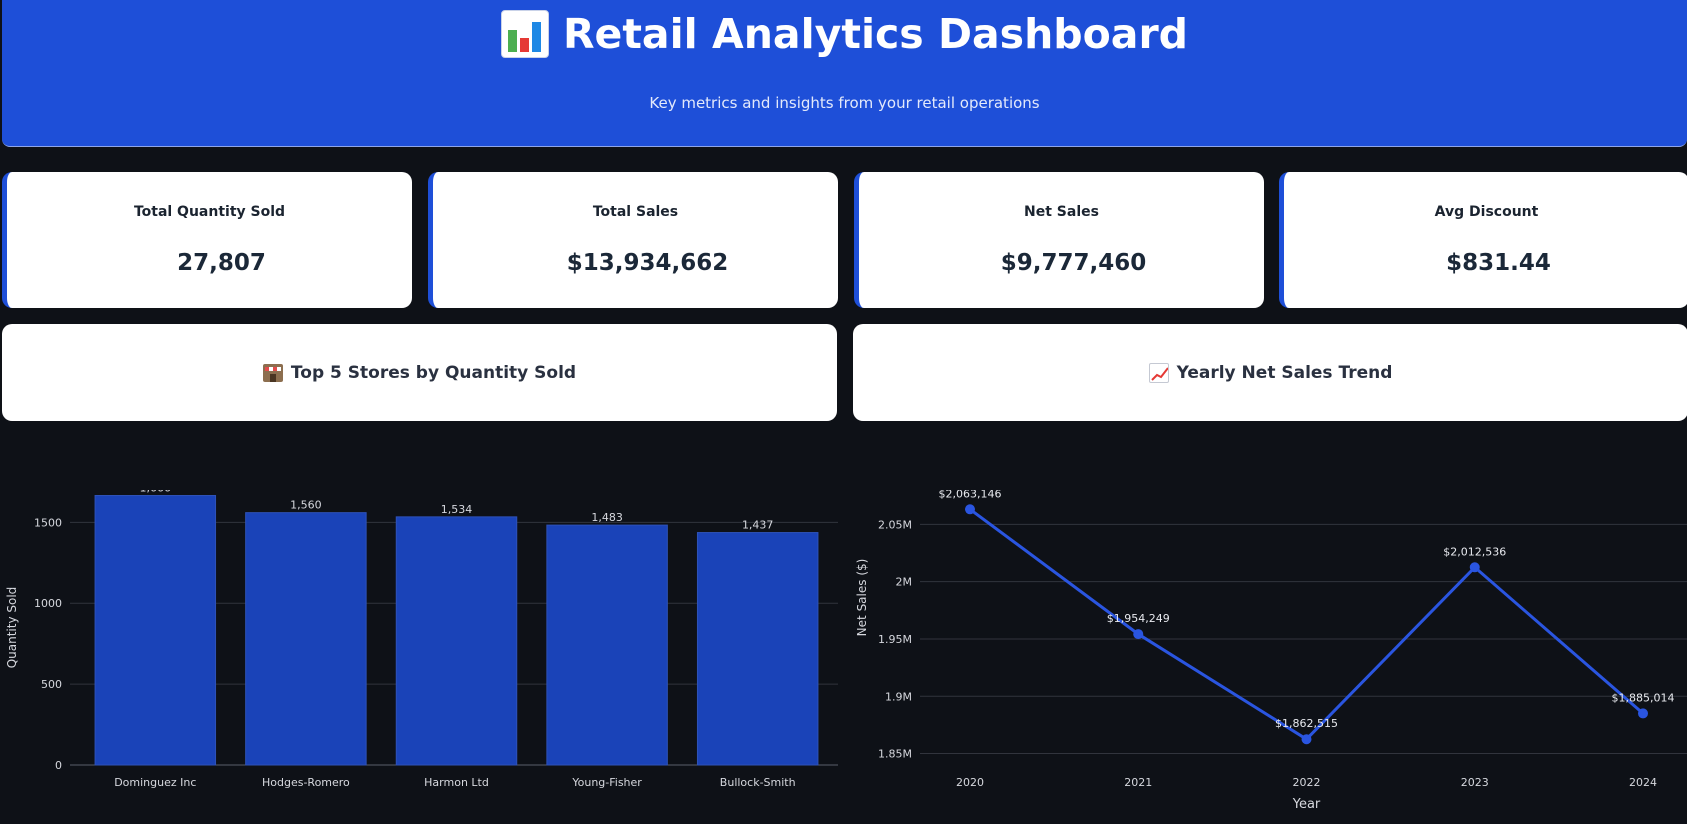 The image size is (1687, 824). Describe the element at coordinates (272, 372) in the screenshot. I see `department-store-icon` at that location.